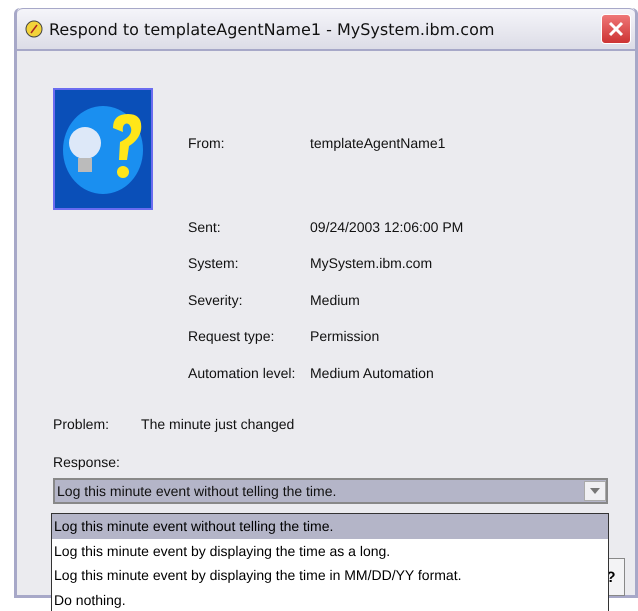 Image resolution: width=638 pixels, height=611 pixels. Describe the element at coordinates (372, 264) in the screenshot. I see `field-value: MySystem.ibm.com` at that location.